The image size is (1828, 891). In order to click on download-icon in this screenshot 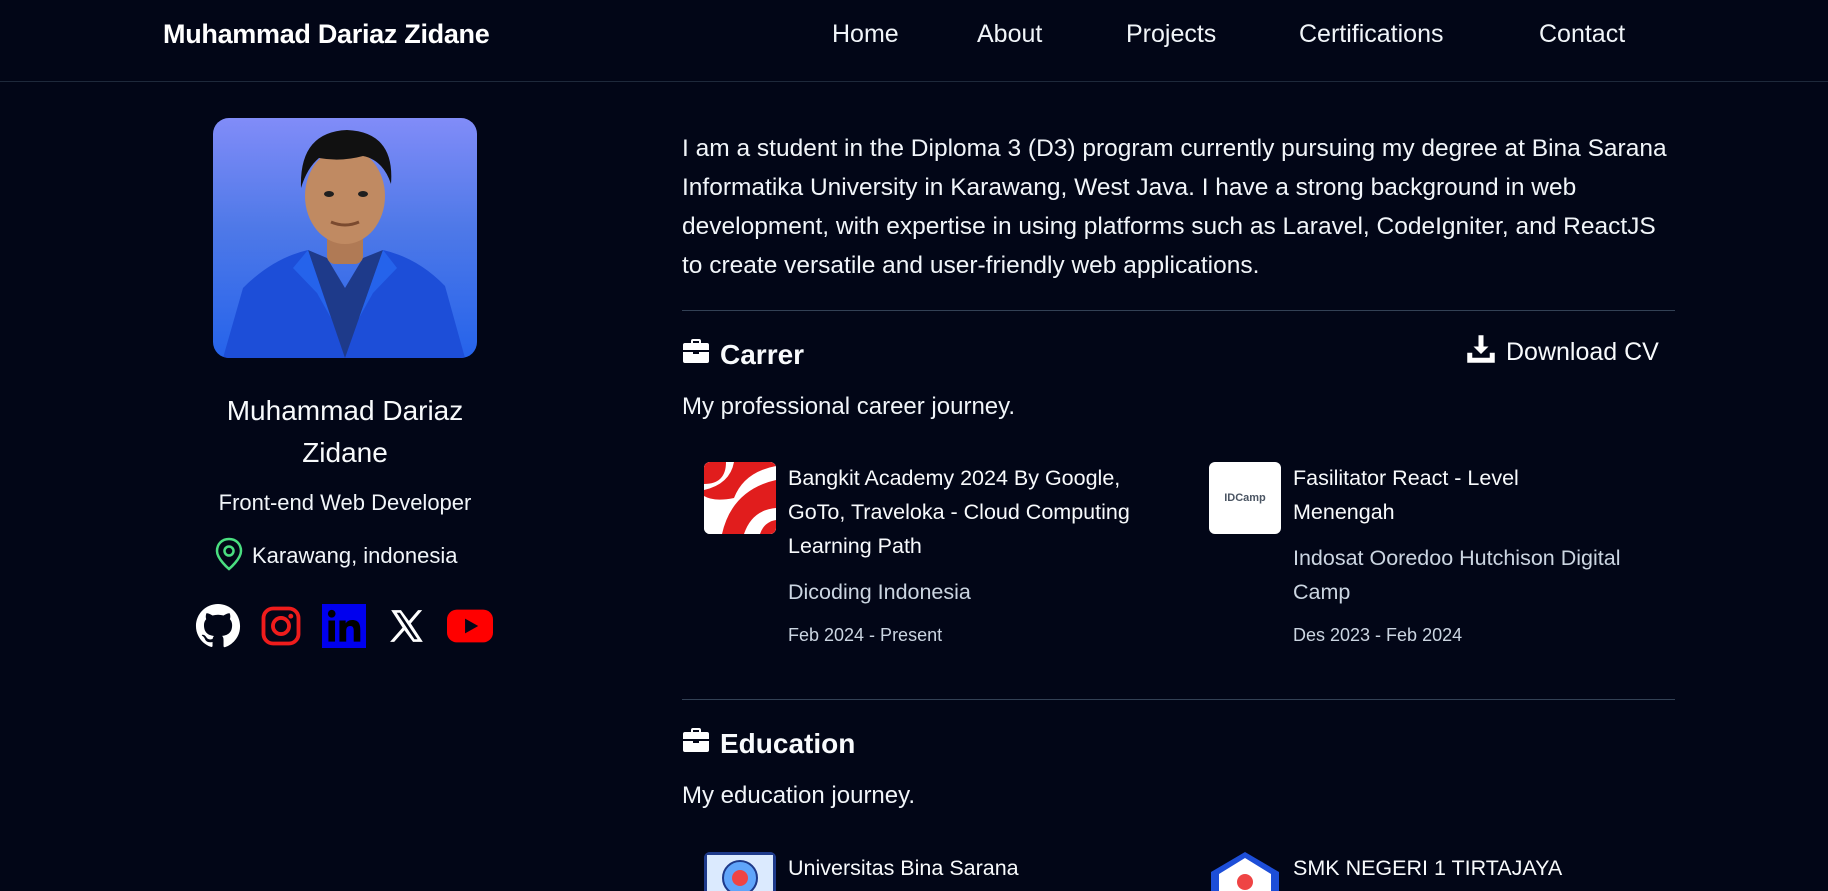, I will do `click(1481, 352)`.